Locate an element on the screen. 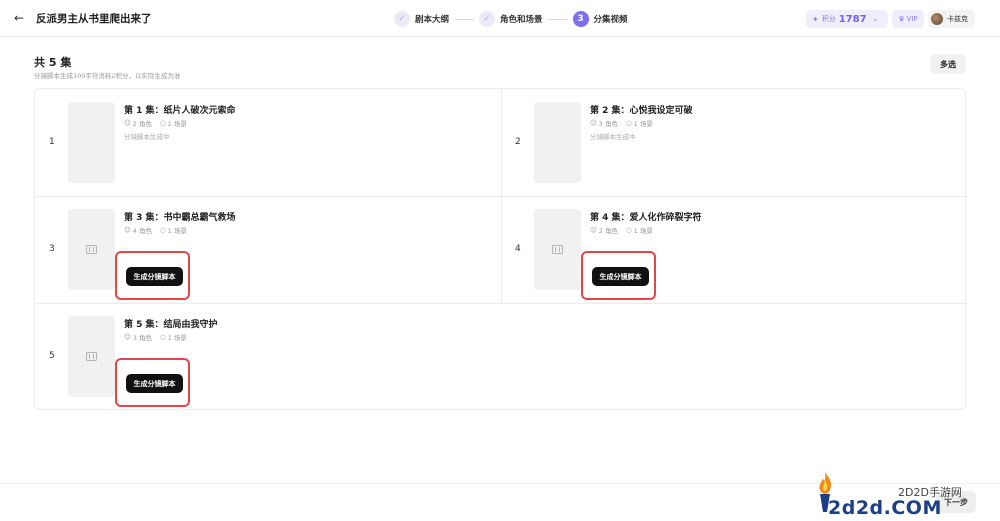  step-label: 角色和场景 is located at coordinates (521, 20).